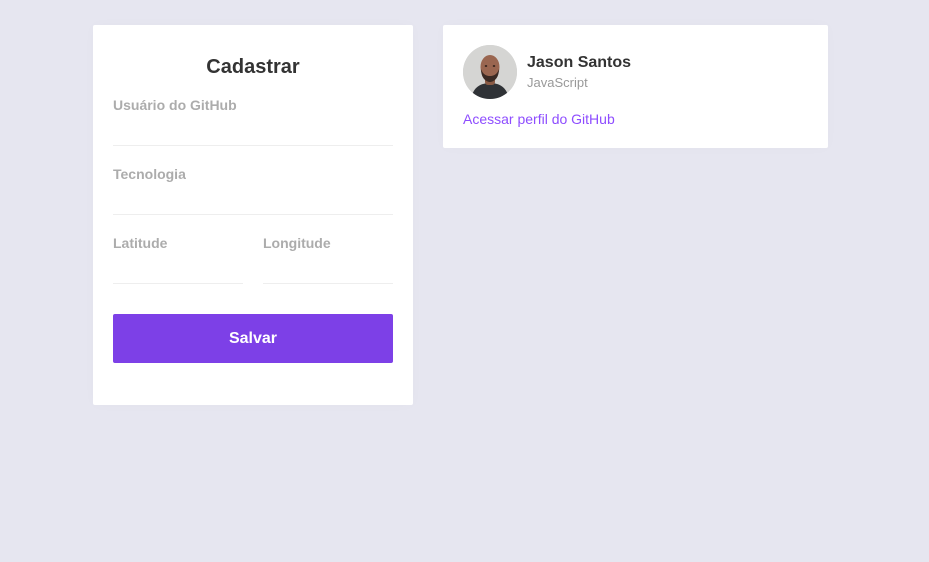 This screenshot has width=929, height=562. I want to click on longitude-input, so click(328, 268).